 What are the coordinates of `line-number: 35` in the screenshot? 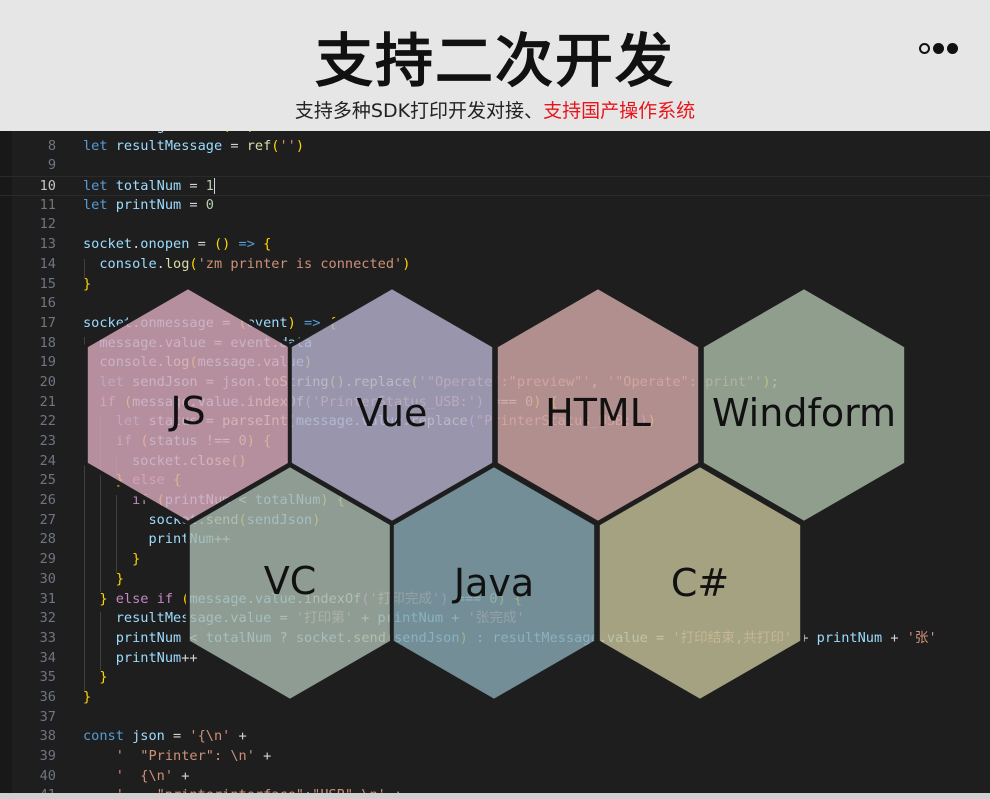 It's located at (47, 677).